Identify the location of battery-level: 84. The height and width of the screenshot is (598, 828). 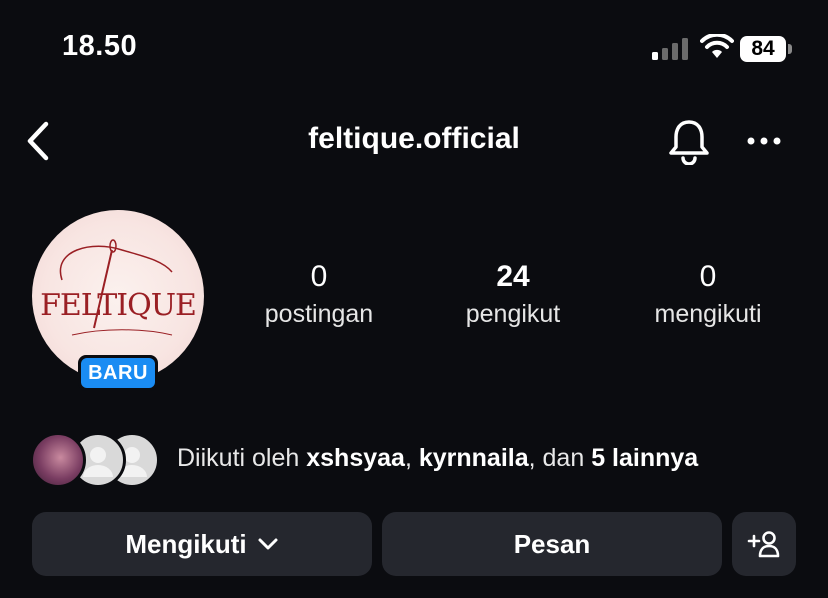
(763, 49).